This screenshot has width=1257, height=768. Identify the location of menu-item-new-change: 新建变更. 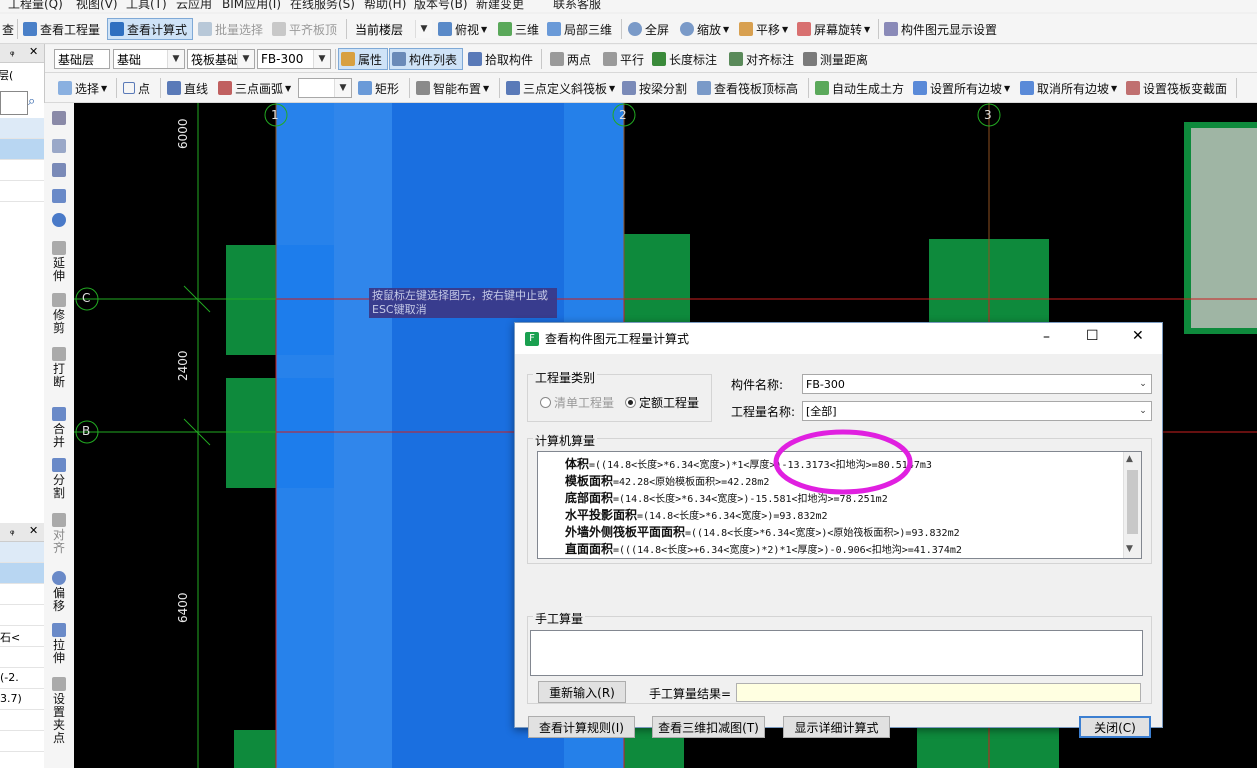
(500, 6).